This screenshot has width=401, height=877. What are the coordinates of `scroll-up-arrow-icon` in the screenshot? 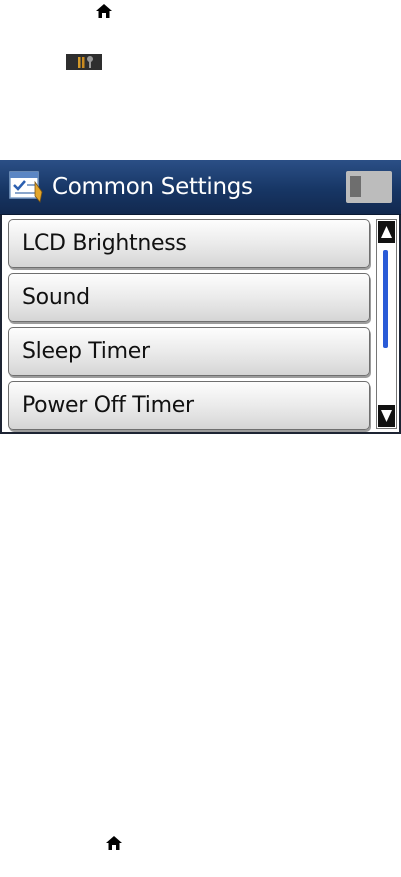 It's located at (386, 232).